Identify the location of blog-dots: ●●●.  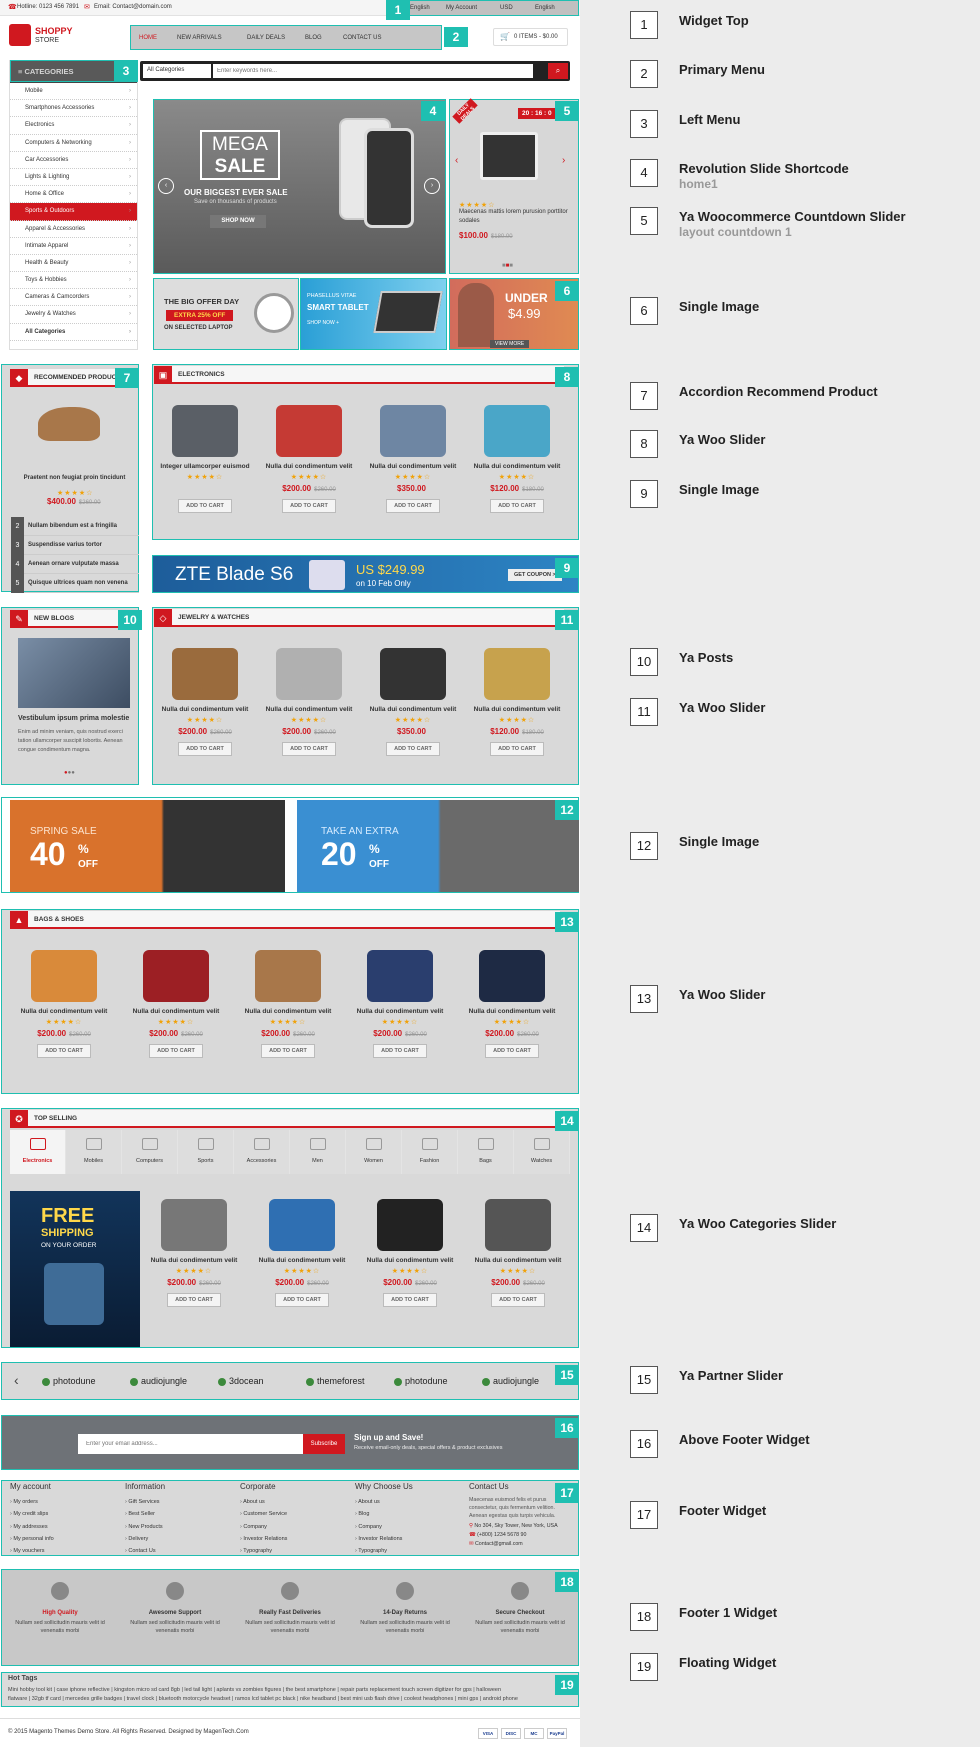
(69, 773).